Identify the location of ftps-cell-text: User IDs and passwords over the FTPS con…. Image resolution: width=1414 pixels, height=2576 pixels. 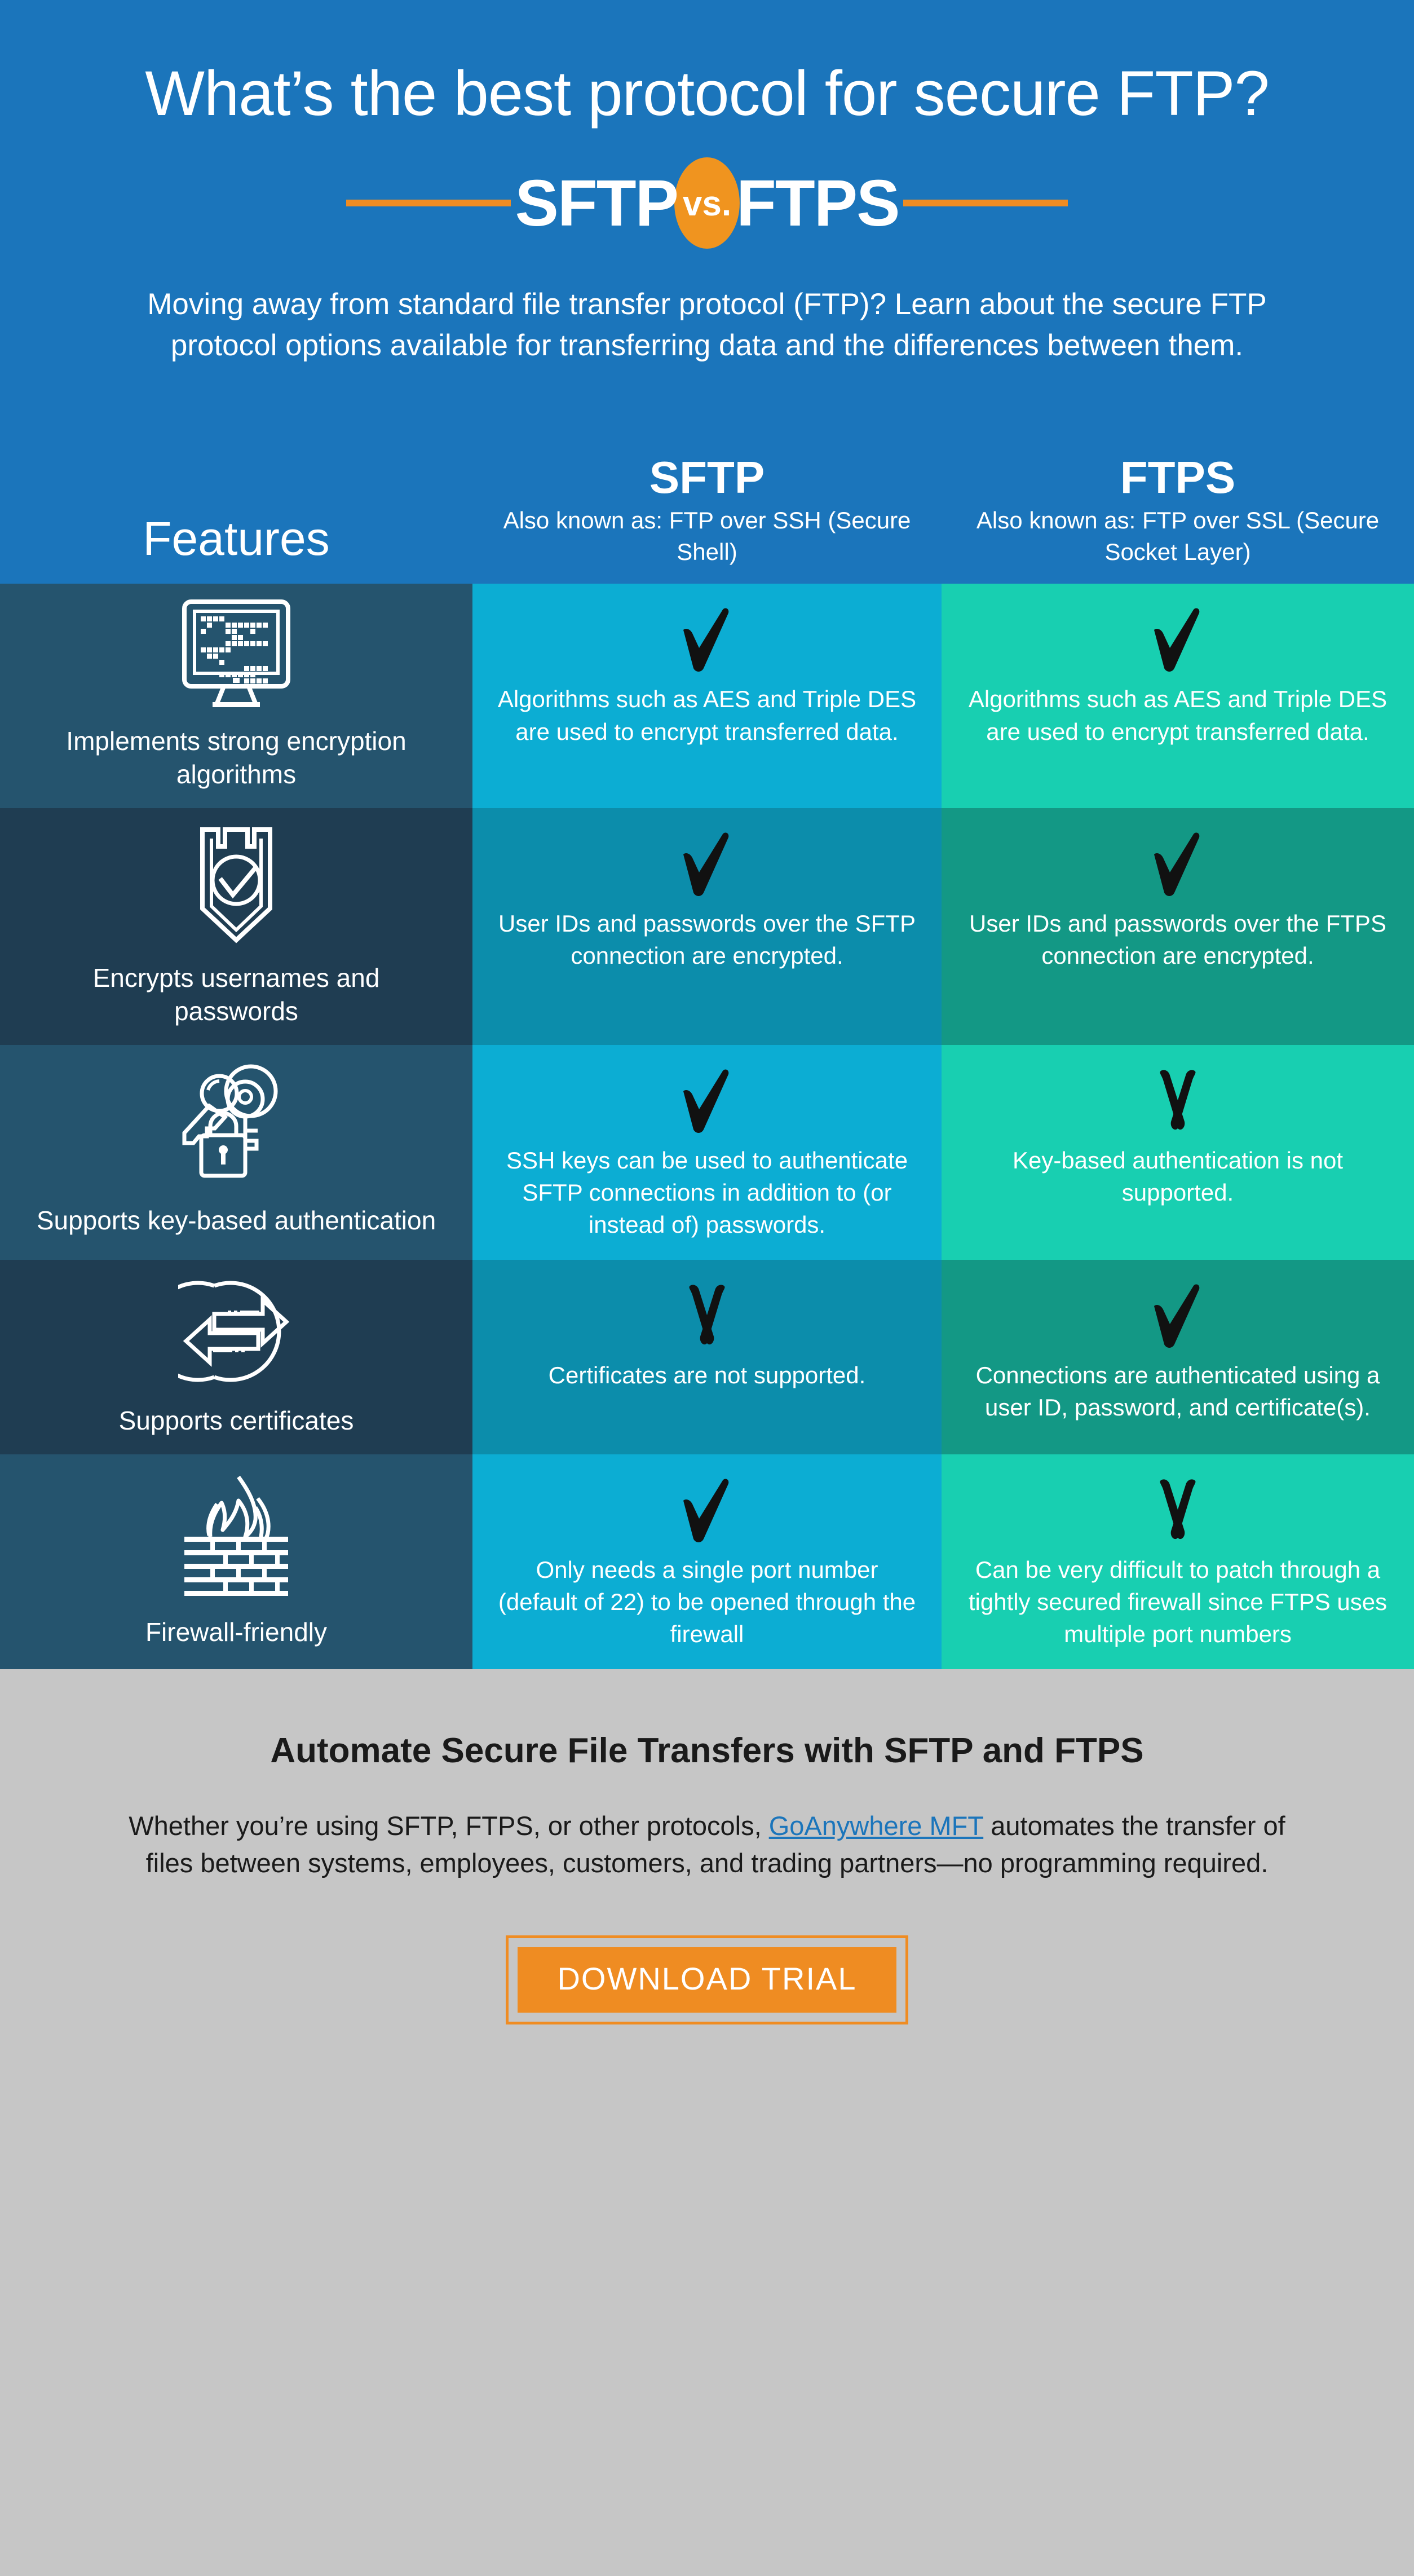
(1178, 939).